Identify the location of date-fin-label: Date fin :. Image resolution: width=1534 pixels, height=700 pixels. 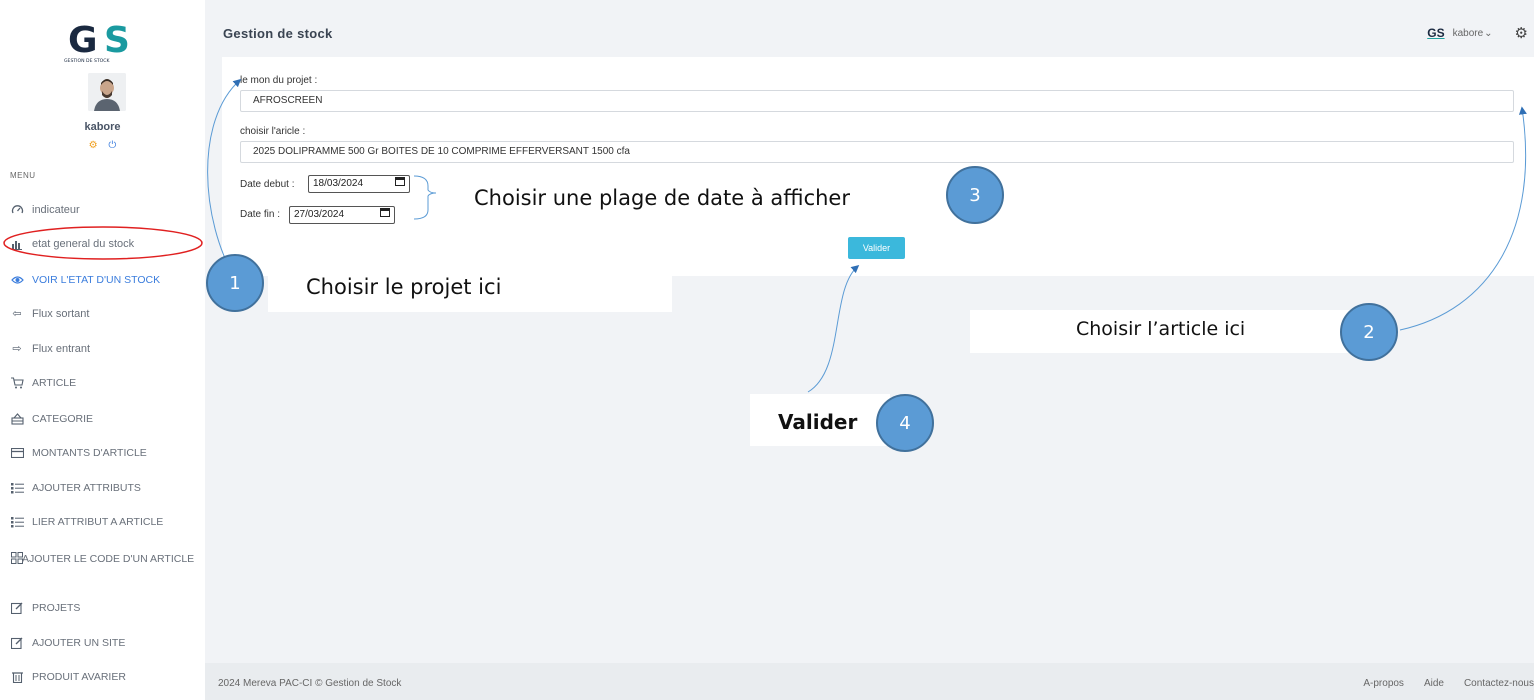
(260, 214).